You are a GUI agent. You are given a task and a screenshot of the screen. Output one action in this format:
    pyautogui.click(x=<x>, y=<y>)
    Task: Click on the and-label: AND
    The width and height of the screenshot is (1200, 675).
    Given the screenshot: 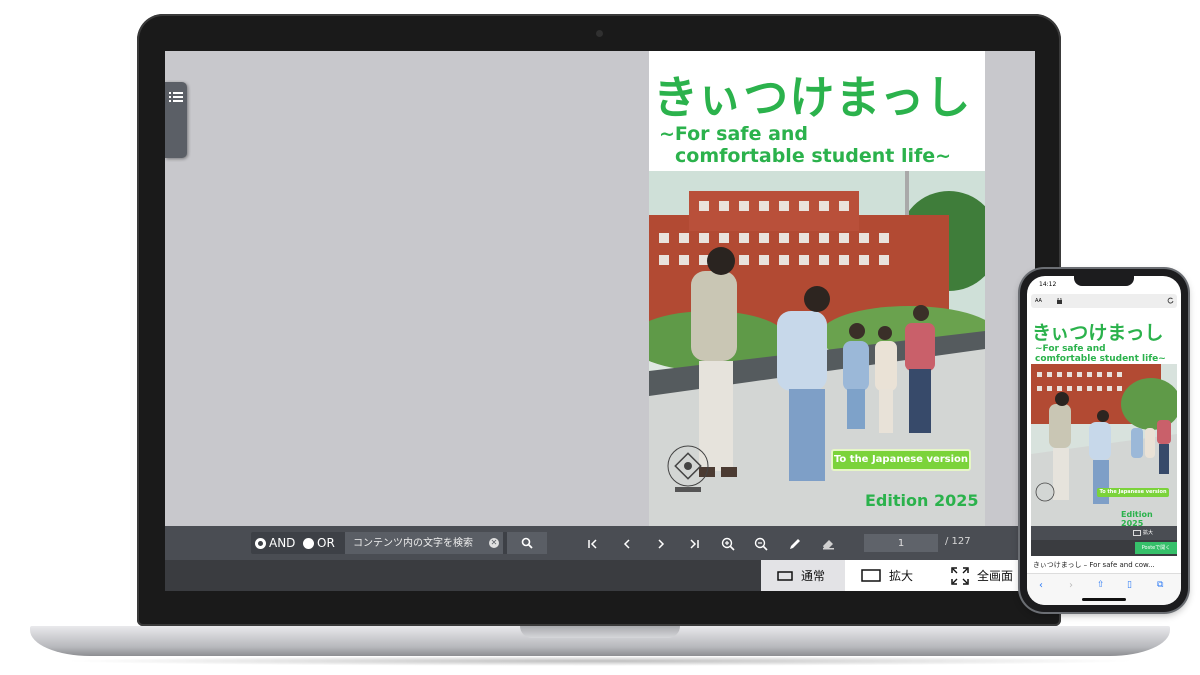 What is the action you would take?
    pyautogui.click(x=282, y=543)
    